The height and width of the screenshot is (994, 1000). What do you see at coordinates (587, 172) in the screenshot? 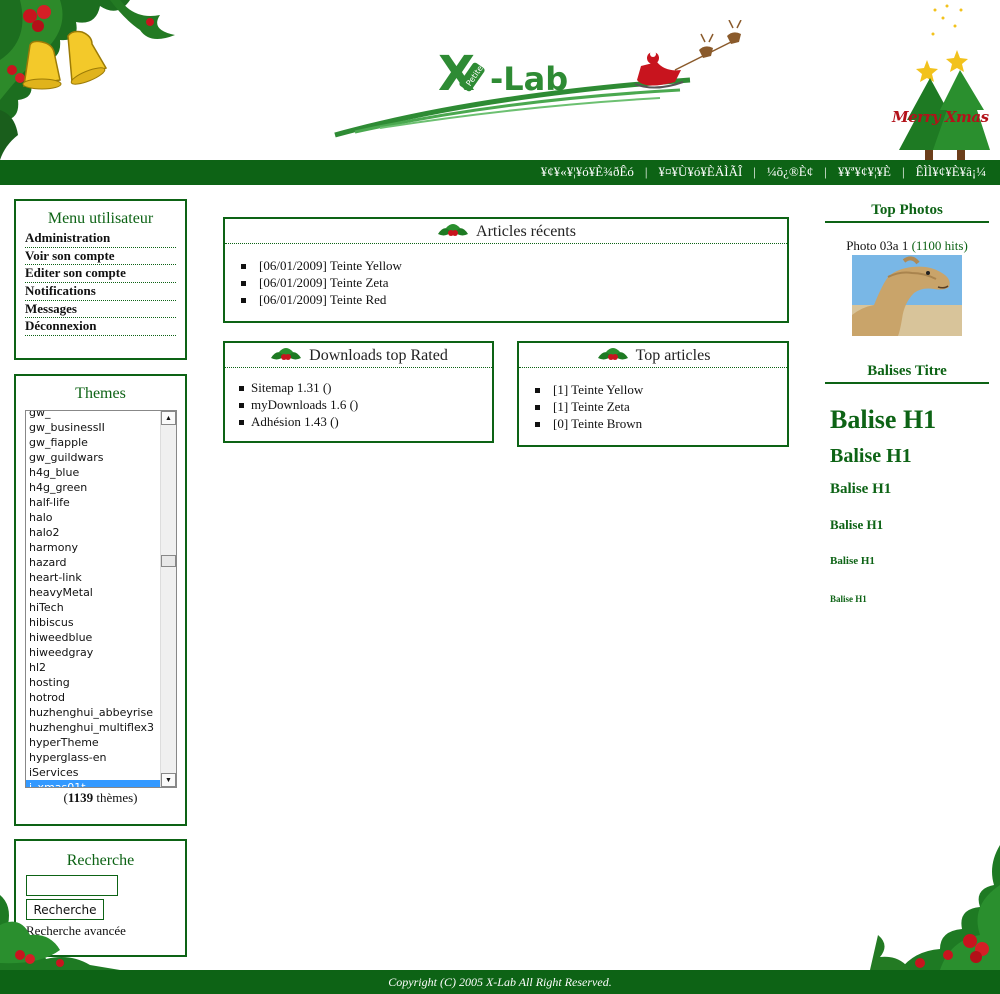
I see `topnav-item-account: ¥¢¥«¥¦¥ó¥È¾ðÊó` at bounding box center [587, 172].